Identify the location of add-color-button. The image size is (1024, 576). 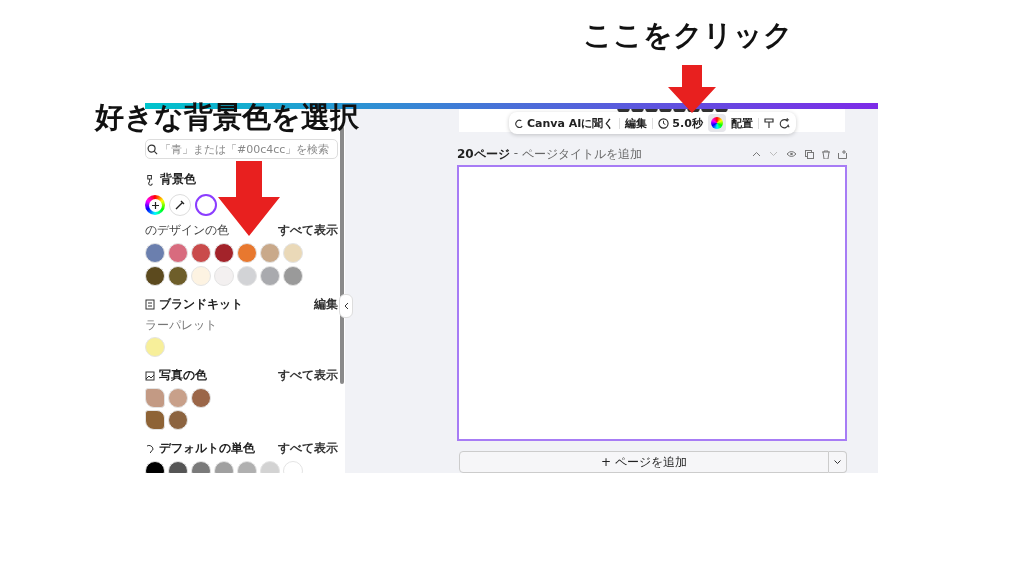
(155, 205).